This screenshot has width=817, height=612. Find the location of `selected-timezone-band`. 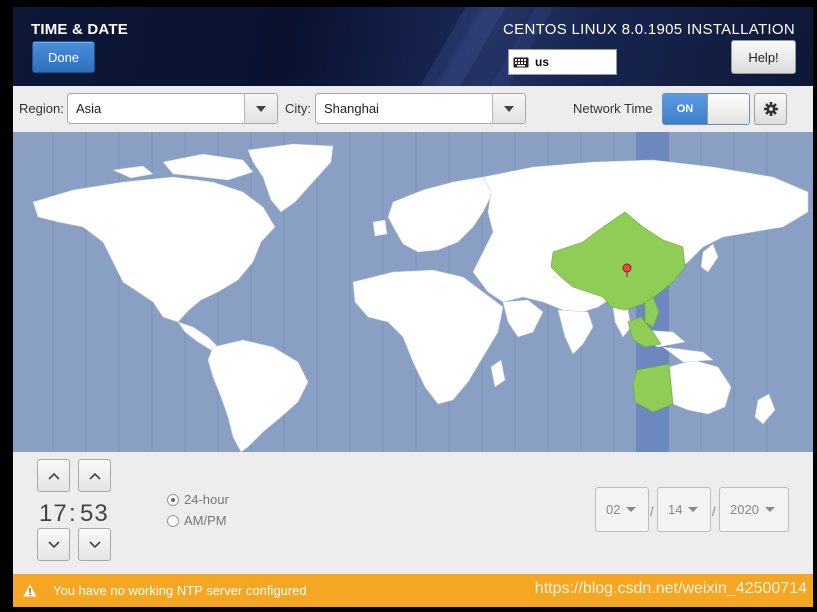

selected-timezone-band is located at coordinates (652, 147).